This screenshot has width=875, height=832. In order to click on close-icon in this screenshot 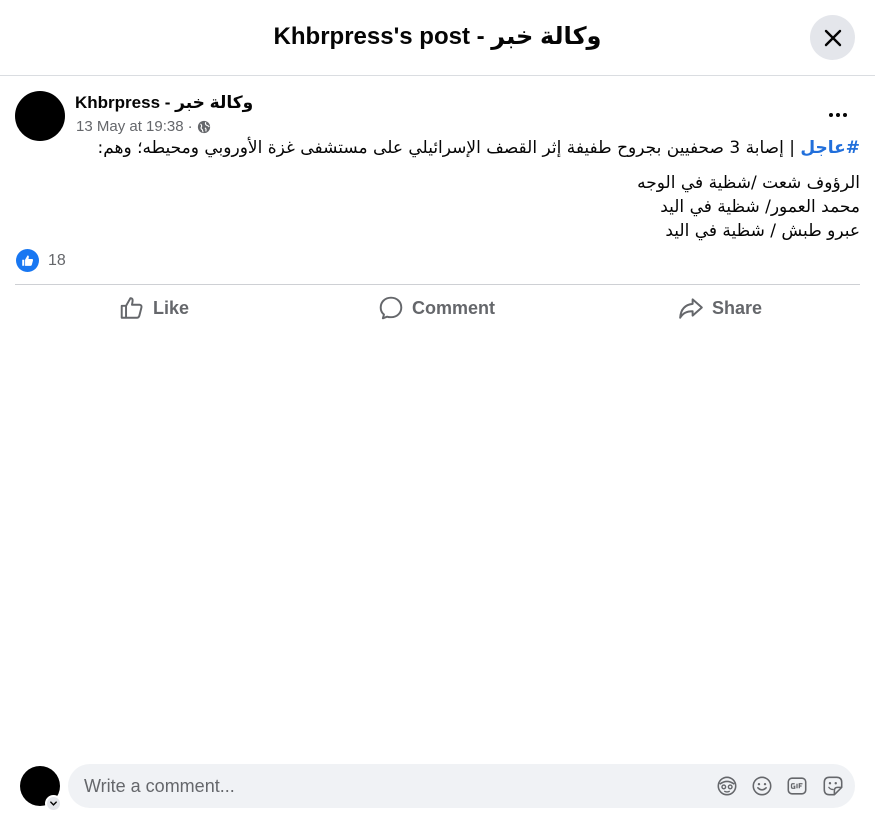, I will do `click(832, 37)`.